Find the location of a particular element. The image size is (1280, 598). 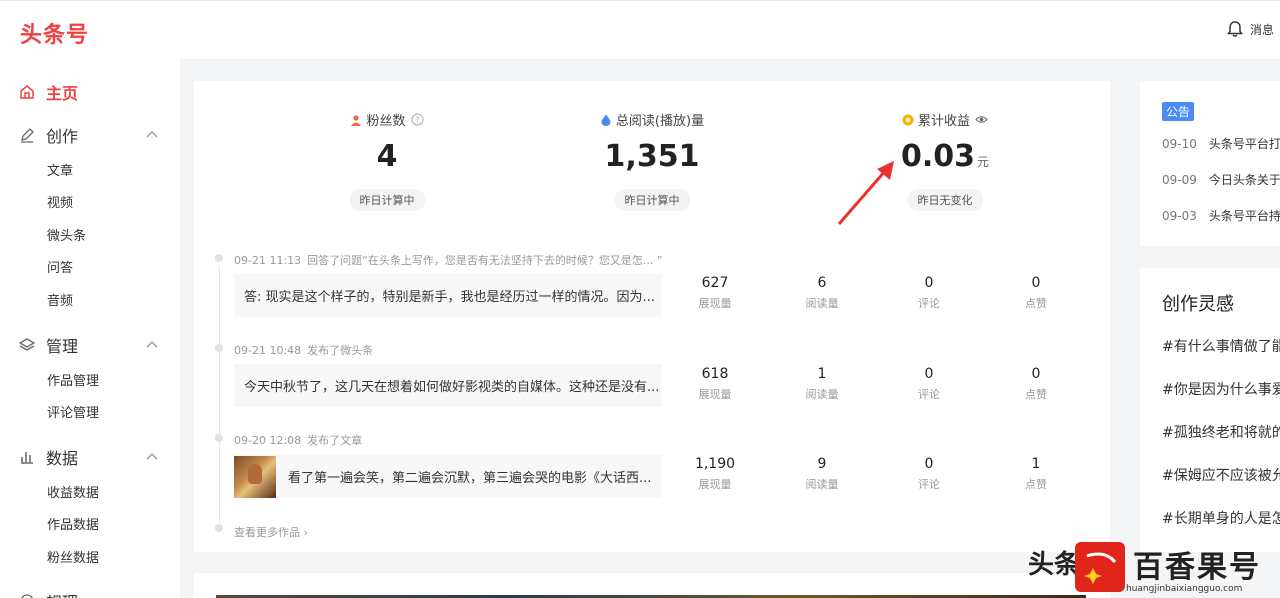

home-icon is located at coordinates (27, 92).